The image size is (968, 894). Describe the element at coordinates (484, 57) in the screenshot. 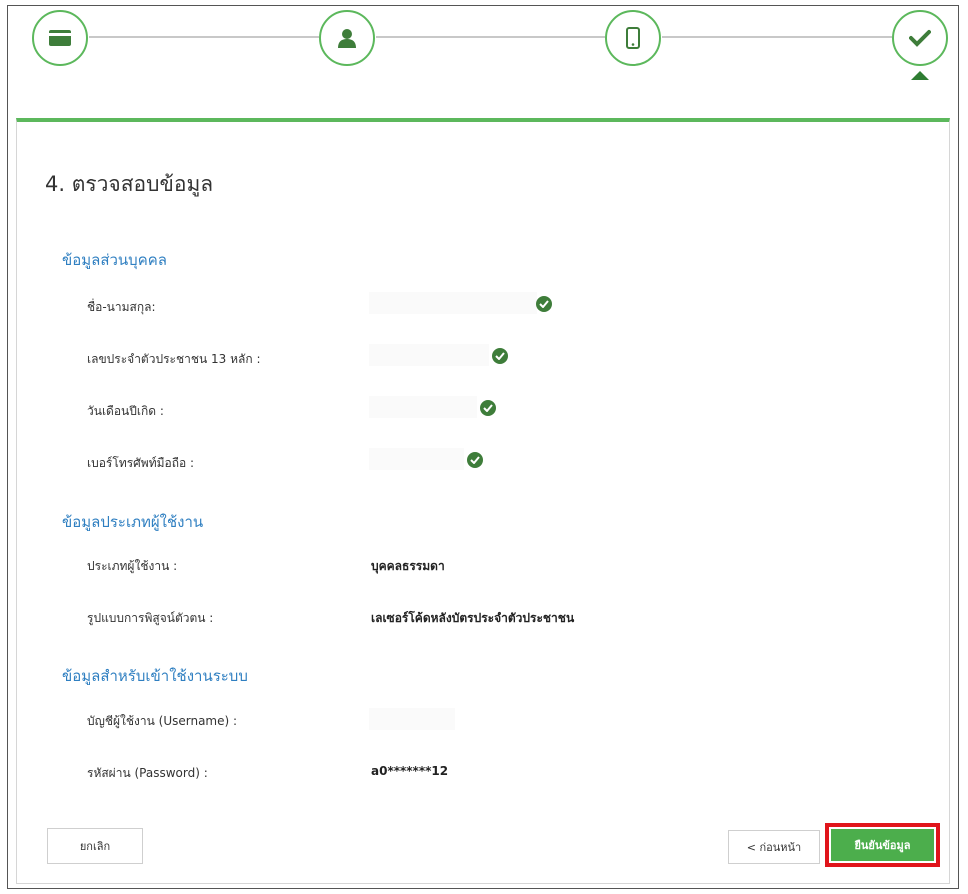

I see `progress-stepper` at that location.